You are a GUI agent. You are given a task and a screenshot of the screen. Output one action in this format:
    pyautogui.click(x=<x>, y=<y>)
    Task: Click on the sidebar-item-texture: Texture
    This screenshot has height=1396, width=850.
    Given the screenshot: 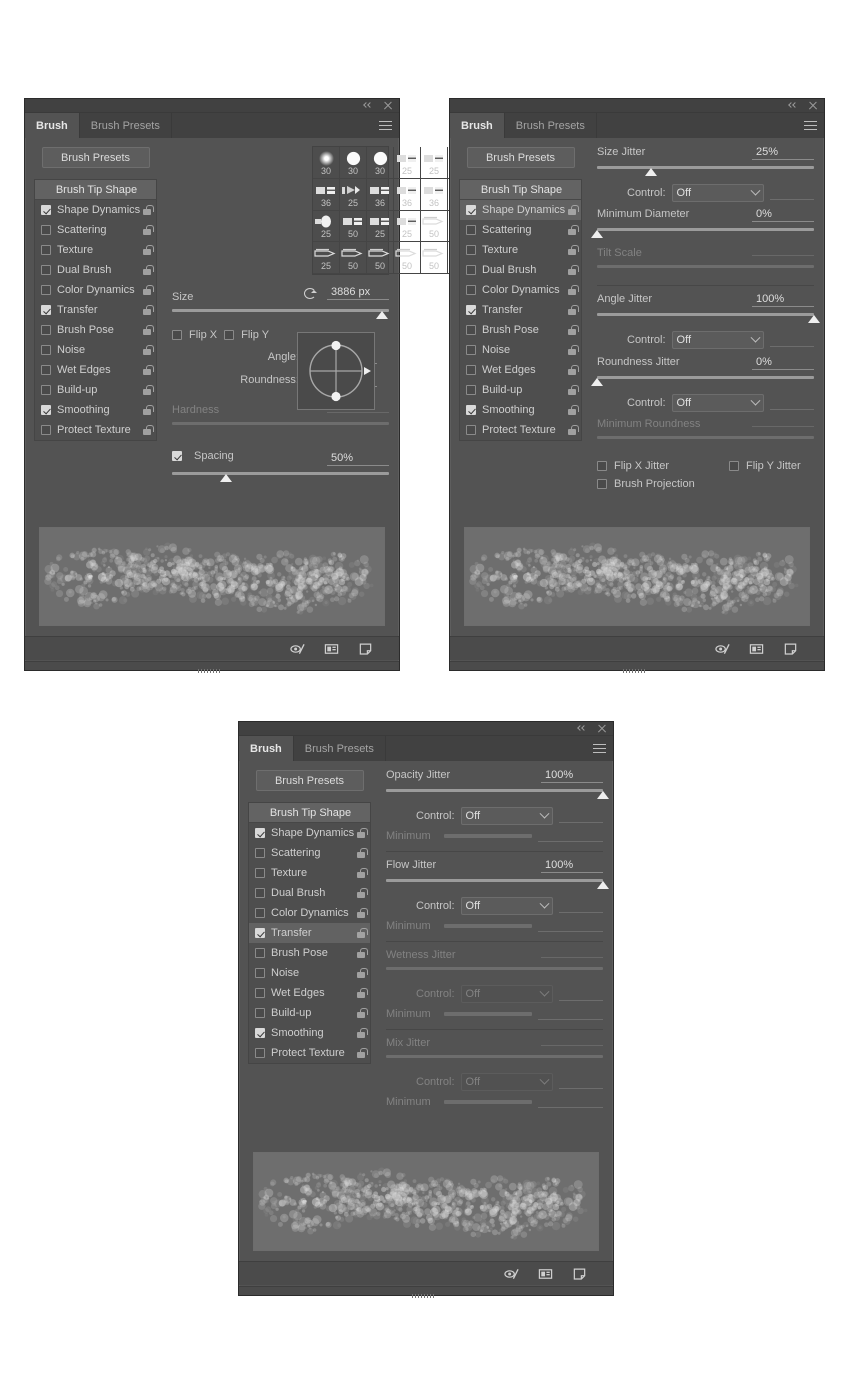 What is the action you would take?
    pyautogui.click(x=95, y=250)
    